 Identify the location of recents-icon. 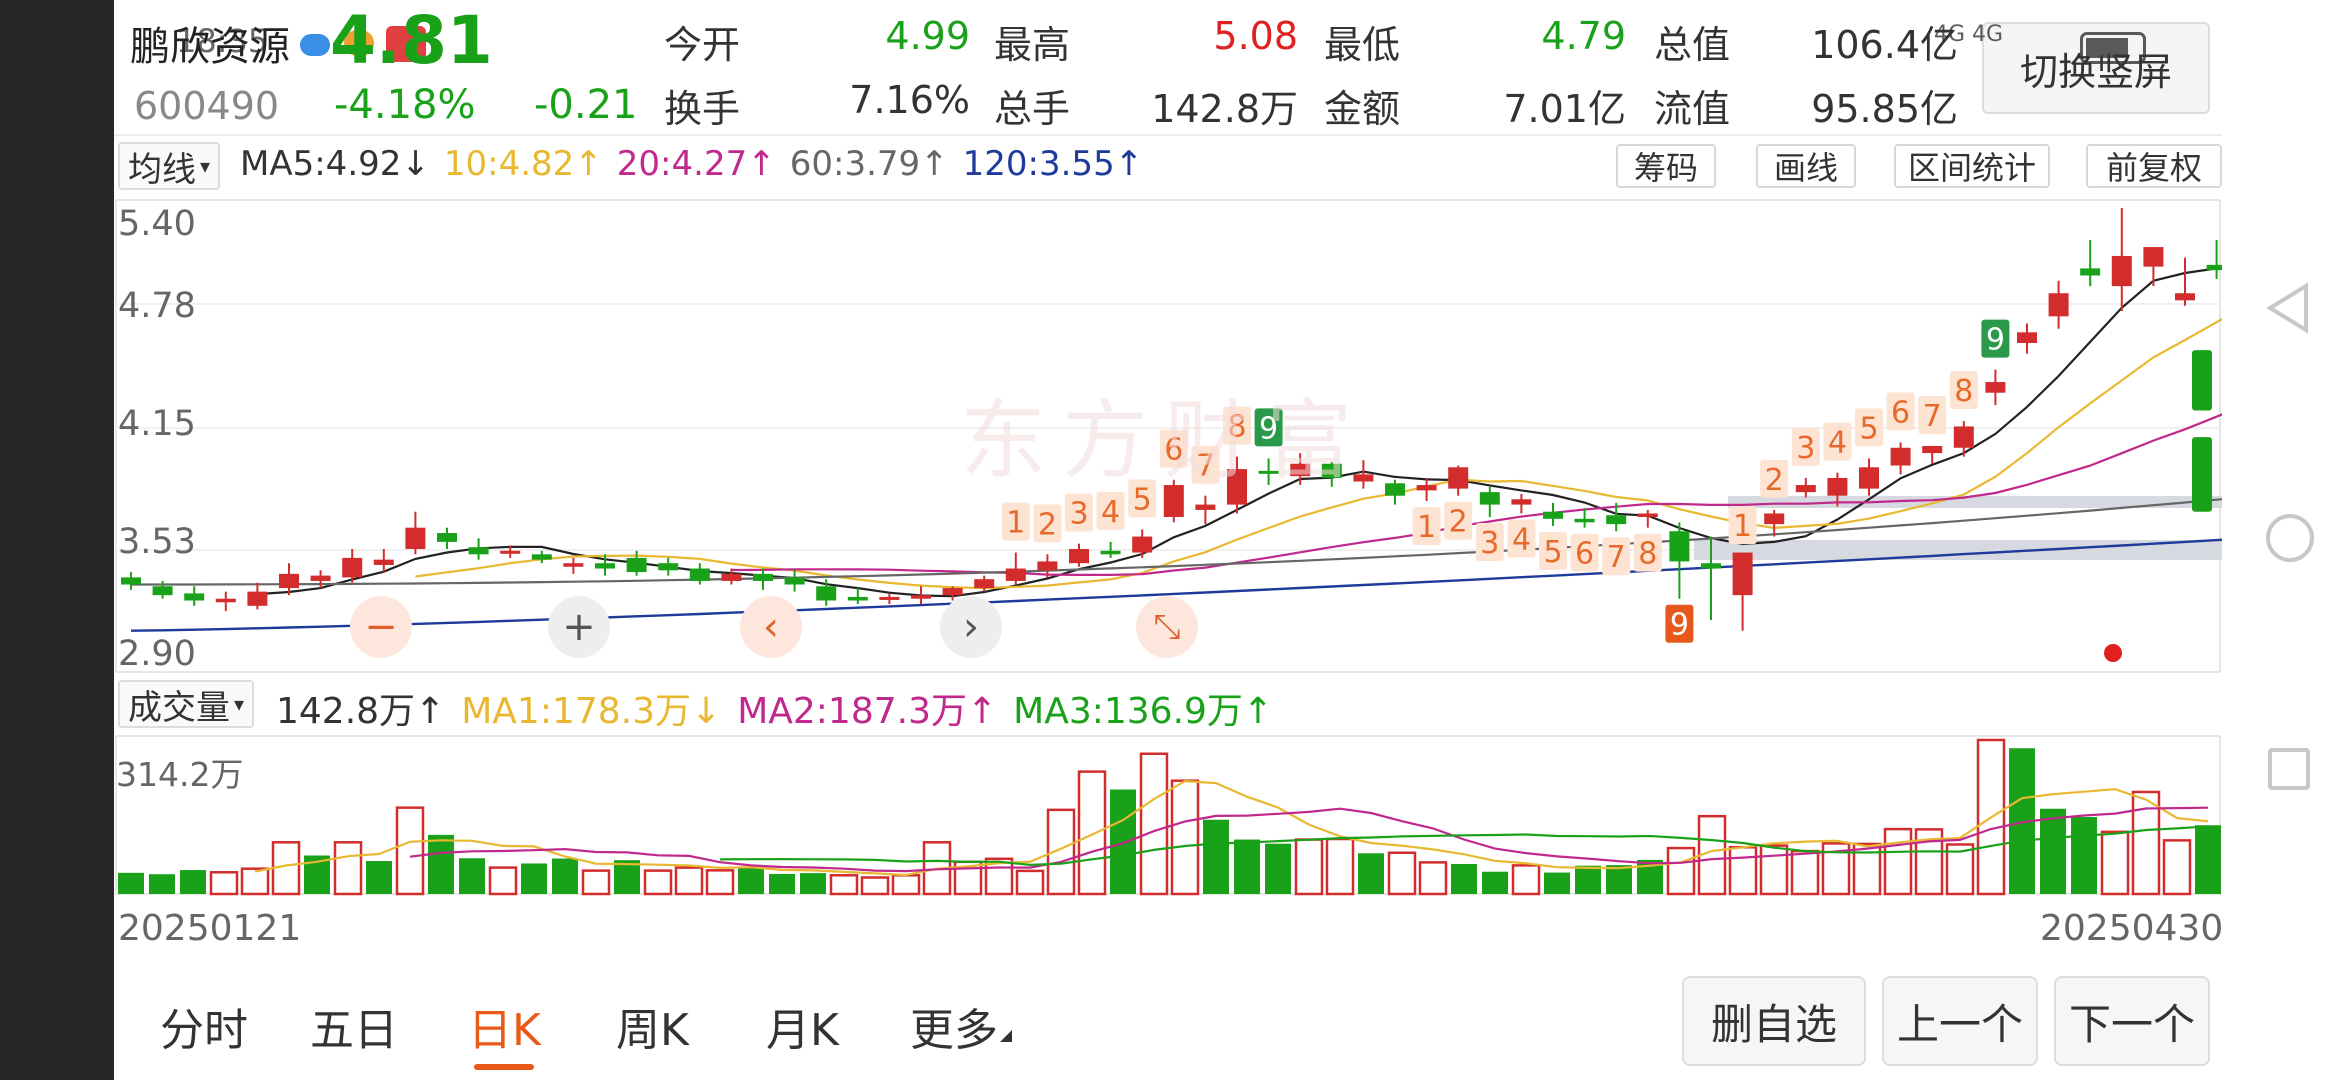
(2289, 769).